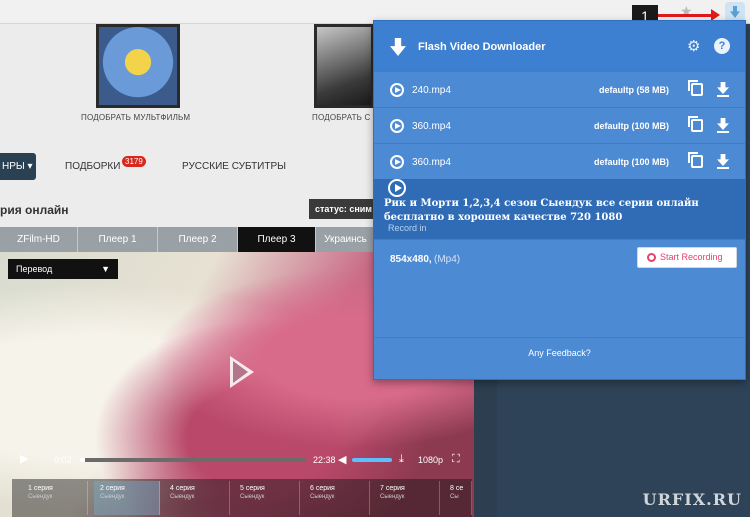 The width and height of the screenshot is (750, 517). What do you see at coordinates (277, 239) in the screenshot?
I see `tab-player-3: Плеер 3` at bounding box center [277, 239].